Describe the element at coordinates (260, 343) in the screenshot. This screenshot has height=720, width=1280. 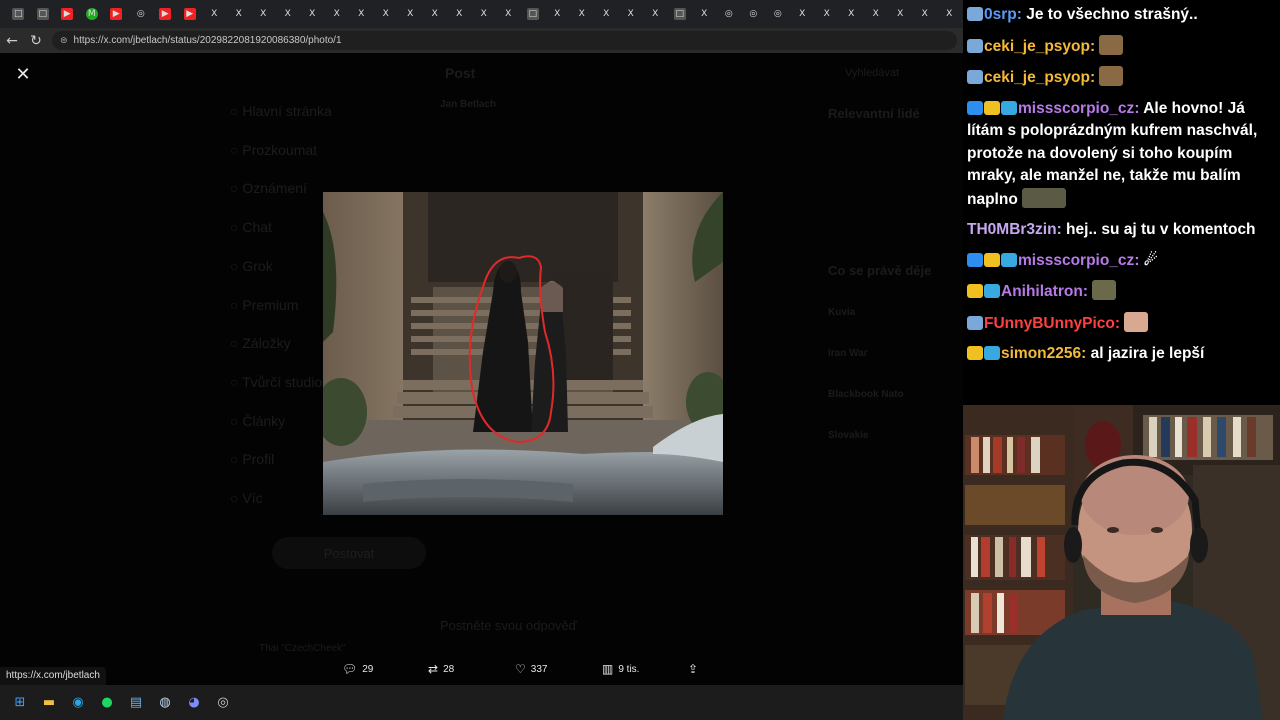
I see `nav-item: ○ Záložky` at that location.